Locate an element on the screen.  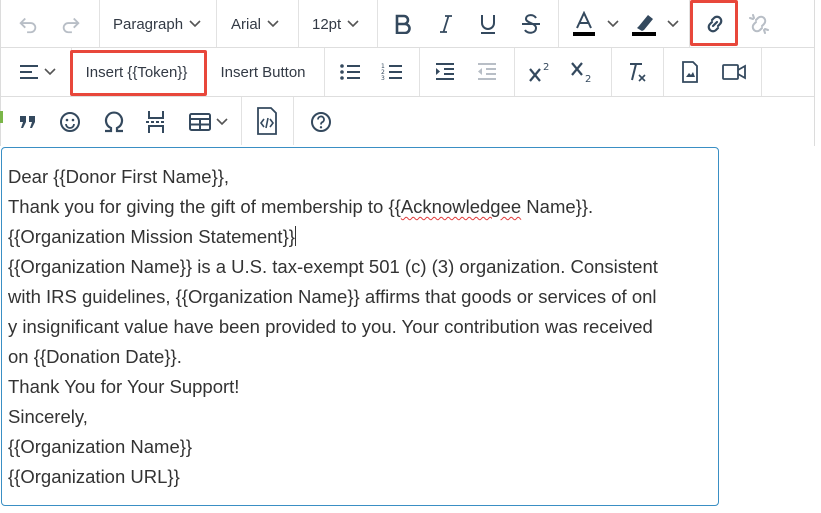
quote-icon is located at coordinates (27, 122).